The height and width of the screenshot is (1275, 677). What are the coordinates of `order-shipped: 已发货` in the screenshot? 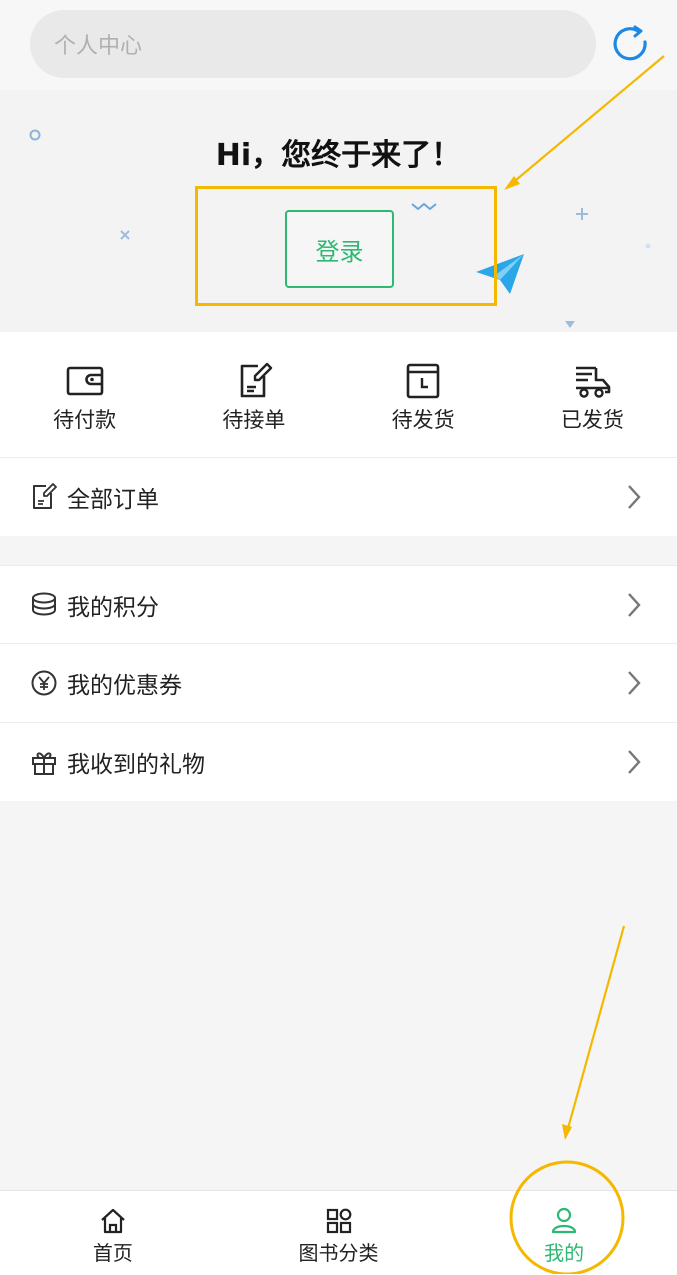 It's located at (592, 394).